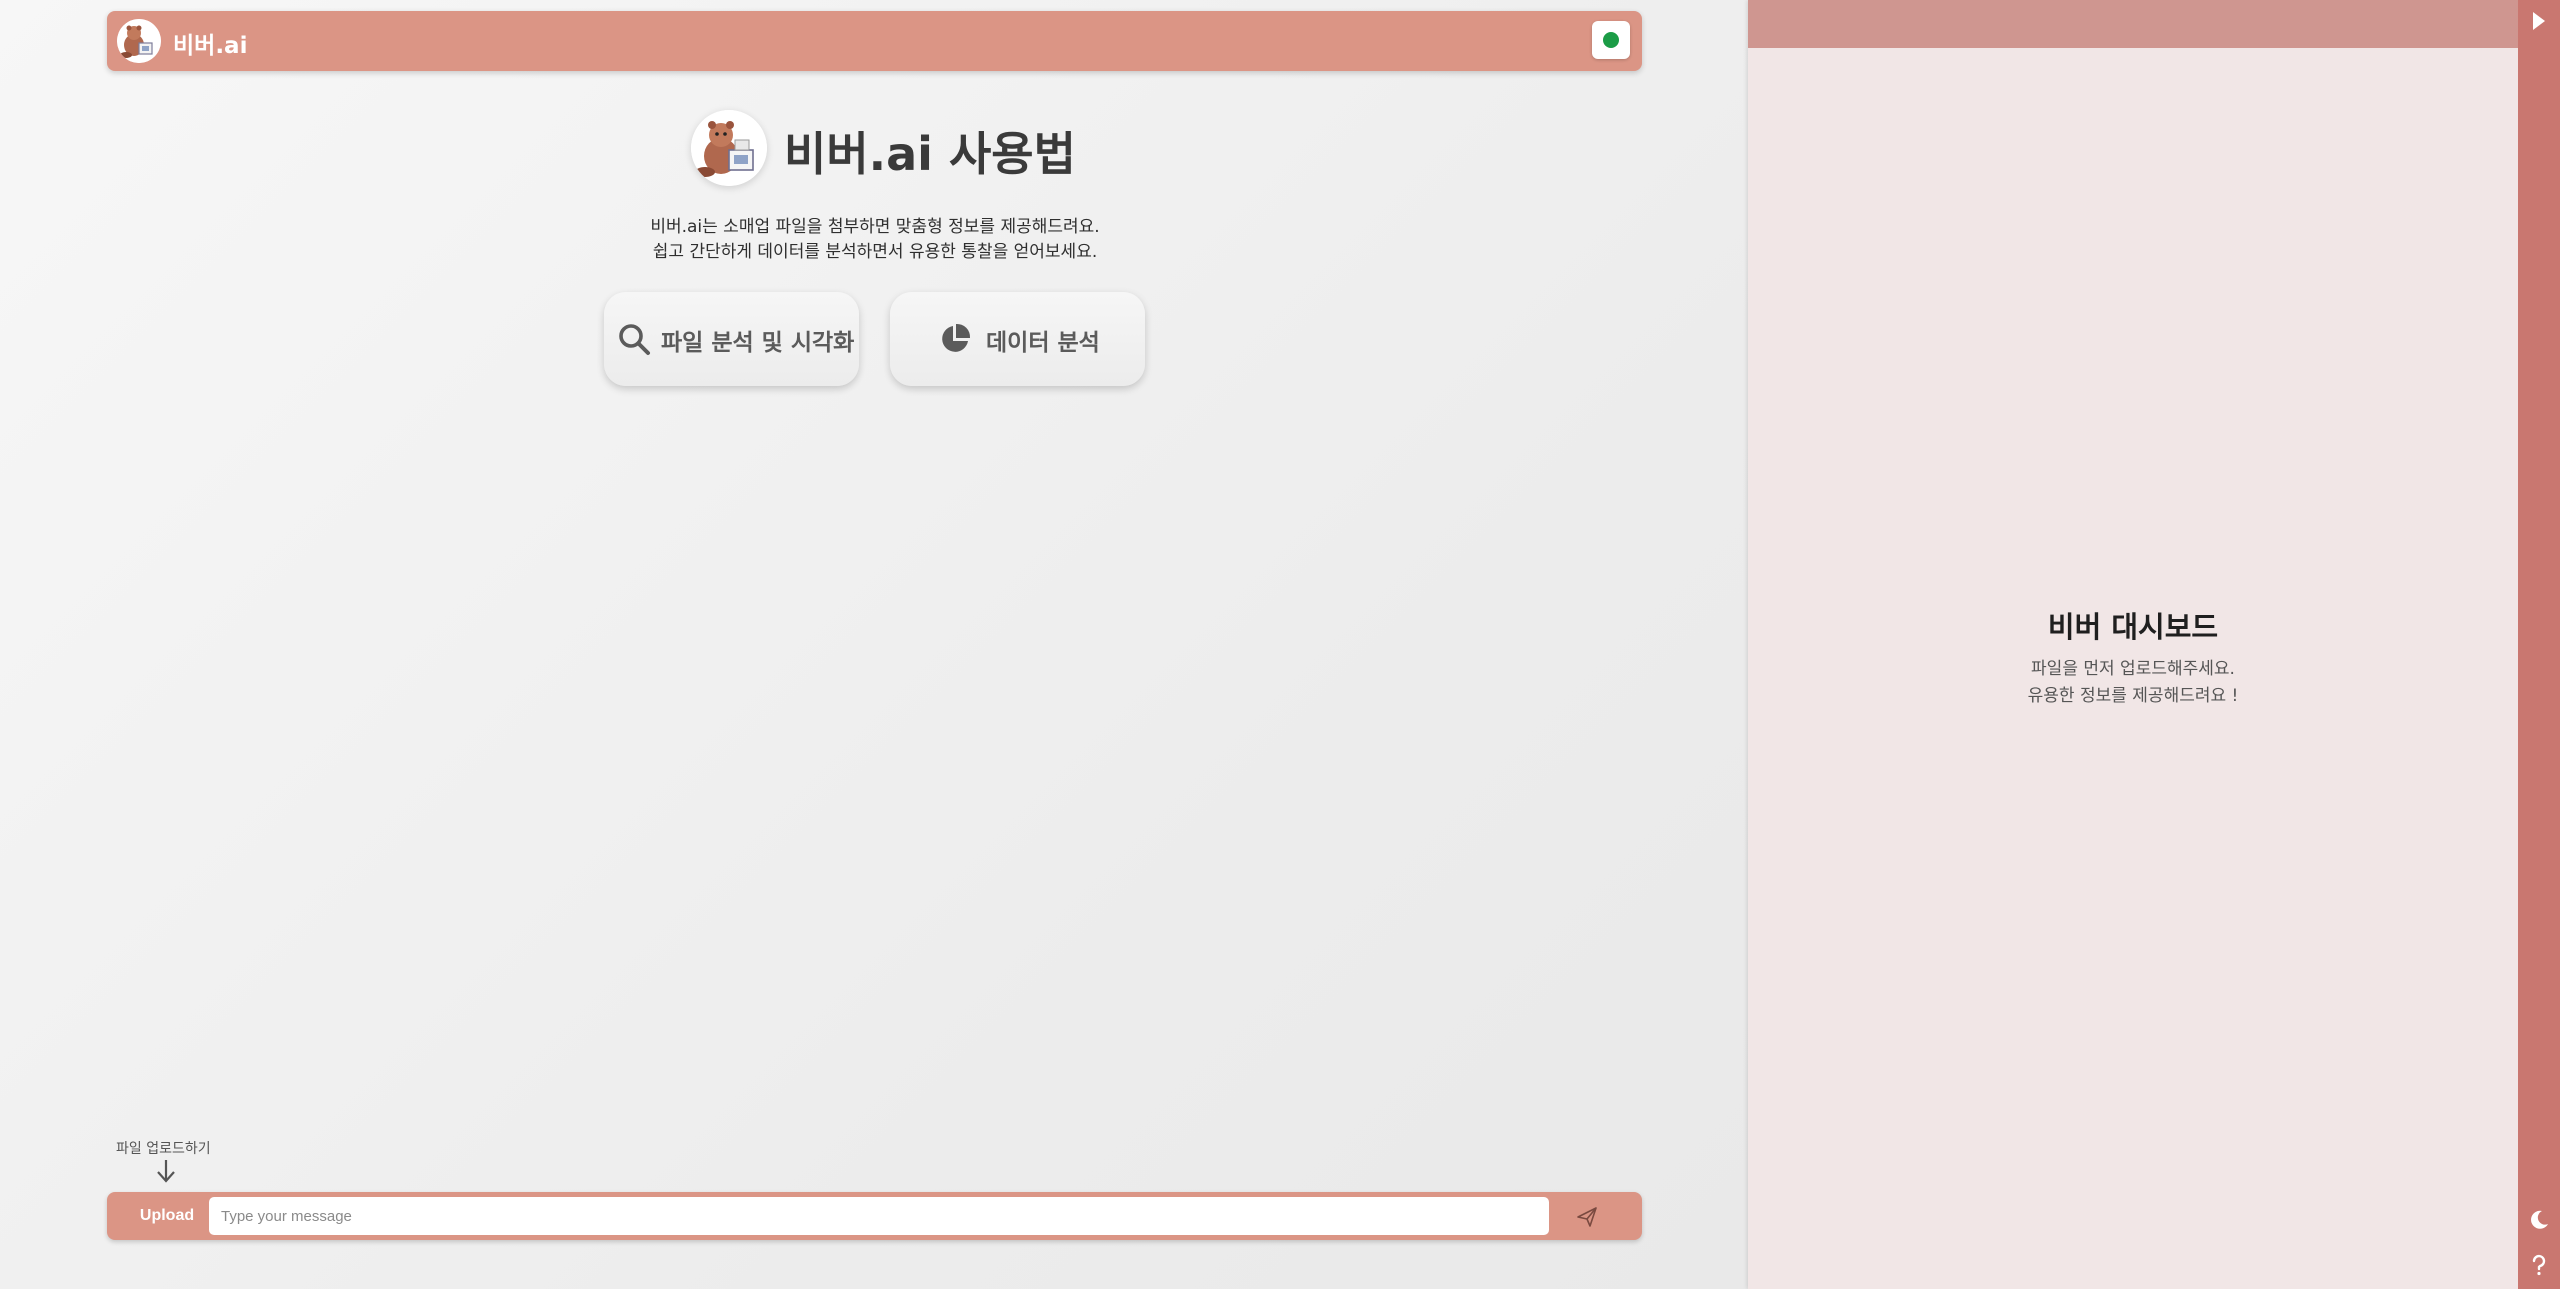 The height and width of the screenshot is (1289, 2560). What do you see at coordinates (634, 339) in the screenshot?
I see `search-icon` at bounding box center [634, 339].